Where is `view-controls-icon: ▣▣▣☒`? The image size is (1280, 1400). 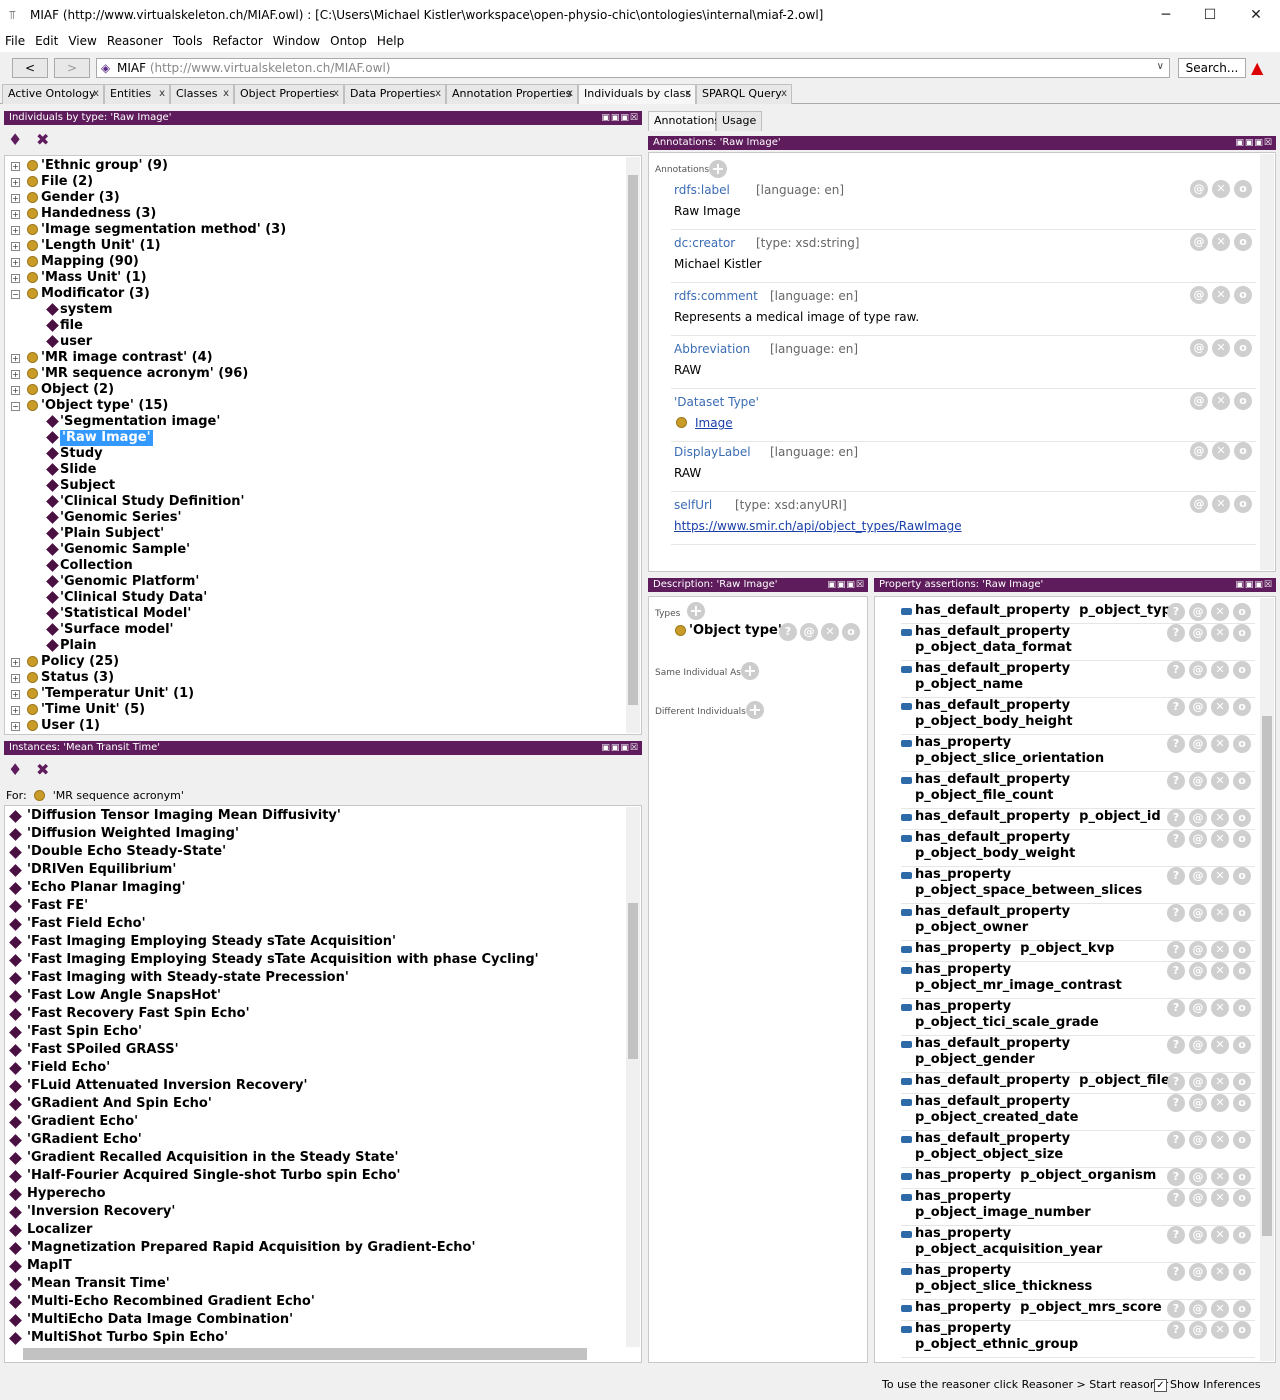 view-controls-icon: ▣▣▣☒ is located at coordinates (846, 585).